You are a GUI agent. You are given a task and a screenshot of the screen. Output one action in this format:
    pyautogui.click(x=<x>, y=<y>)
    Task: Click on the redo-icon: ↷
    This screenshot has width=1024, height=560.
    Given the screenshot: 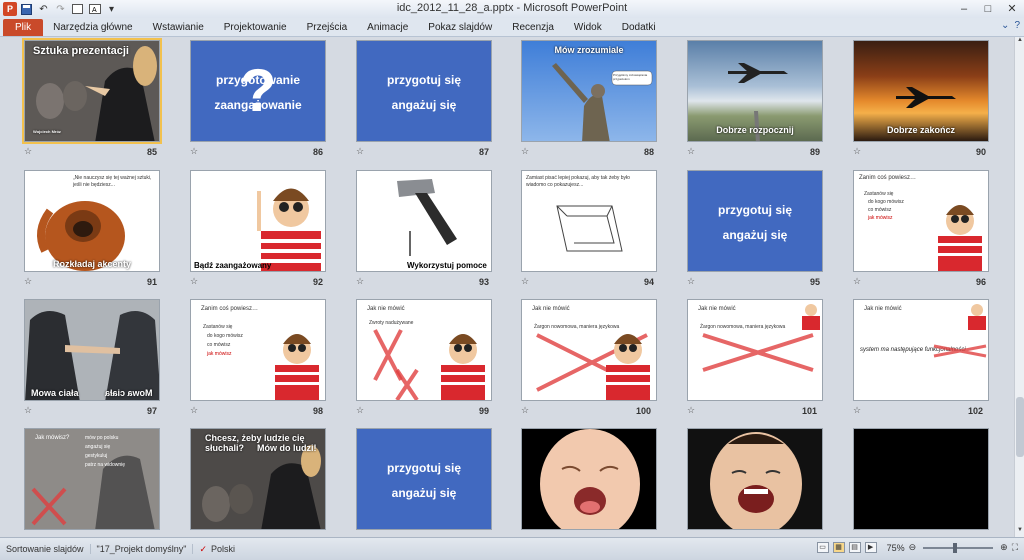 What is the action you would take?
    pyautogui.click(x=60, y=9)
    